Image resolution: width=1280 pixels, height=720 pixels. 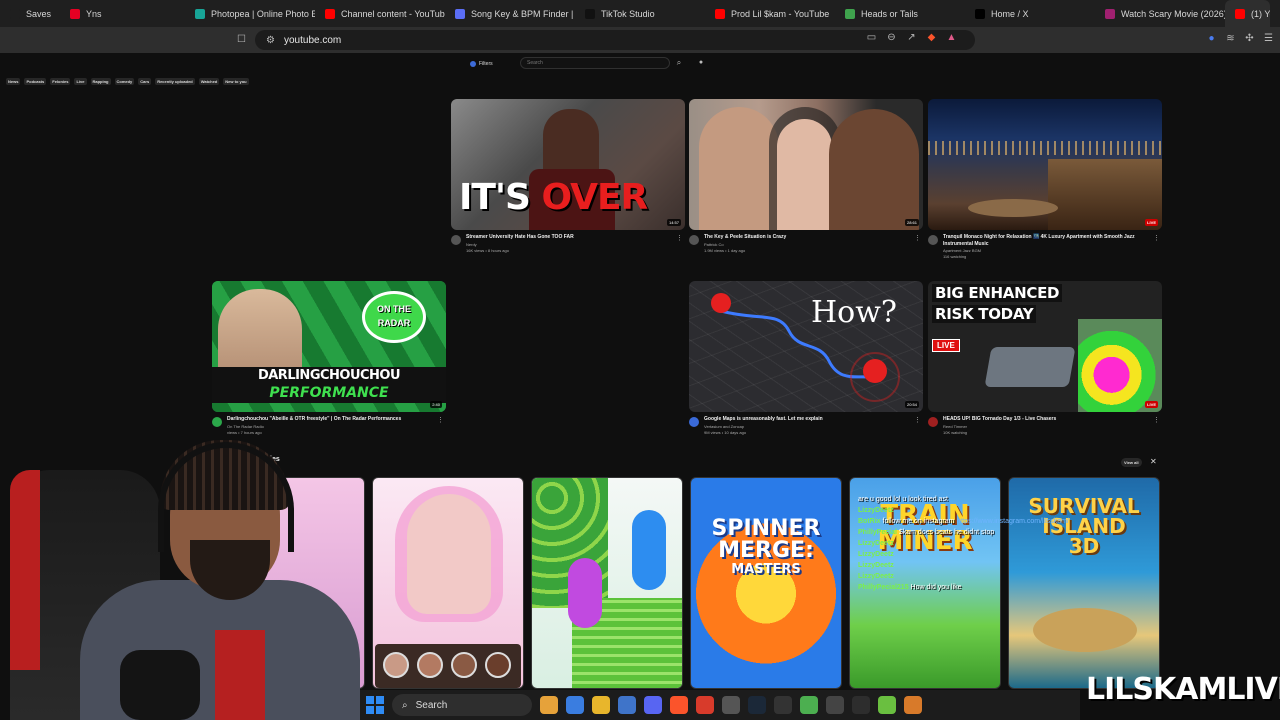 What do you see at coordinates (766, 583) in the screenshot?
I see `game-card: SPINNER MERGE: MASTERS` at bounding box center [766, 583].